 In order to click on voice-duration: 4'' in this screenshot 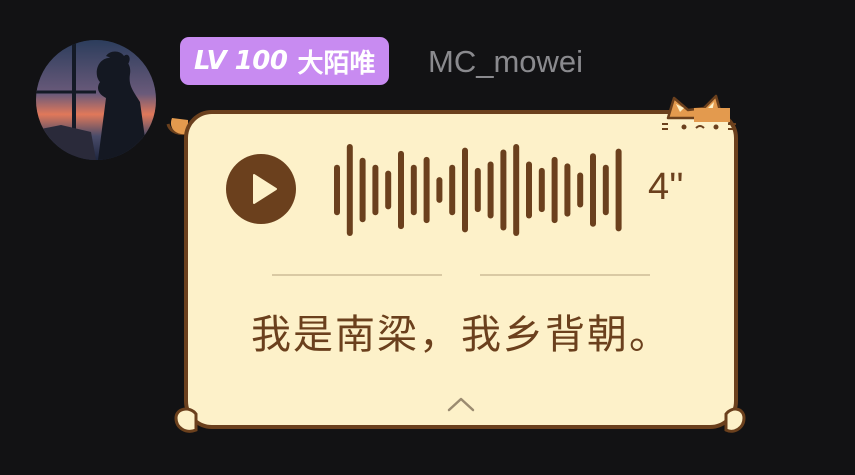, I will do `click(666, 187)`.